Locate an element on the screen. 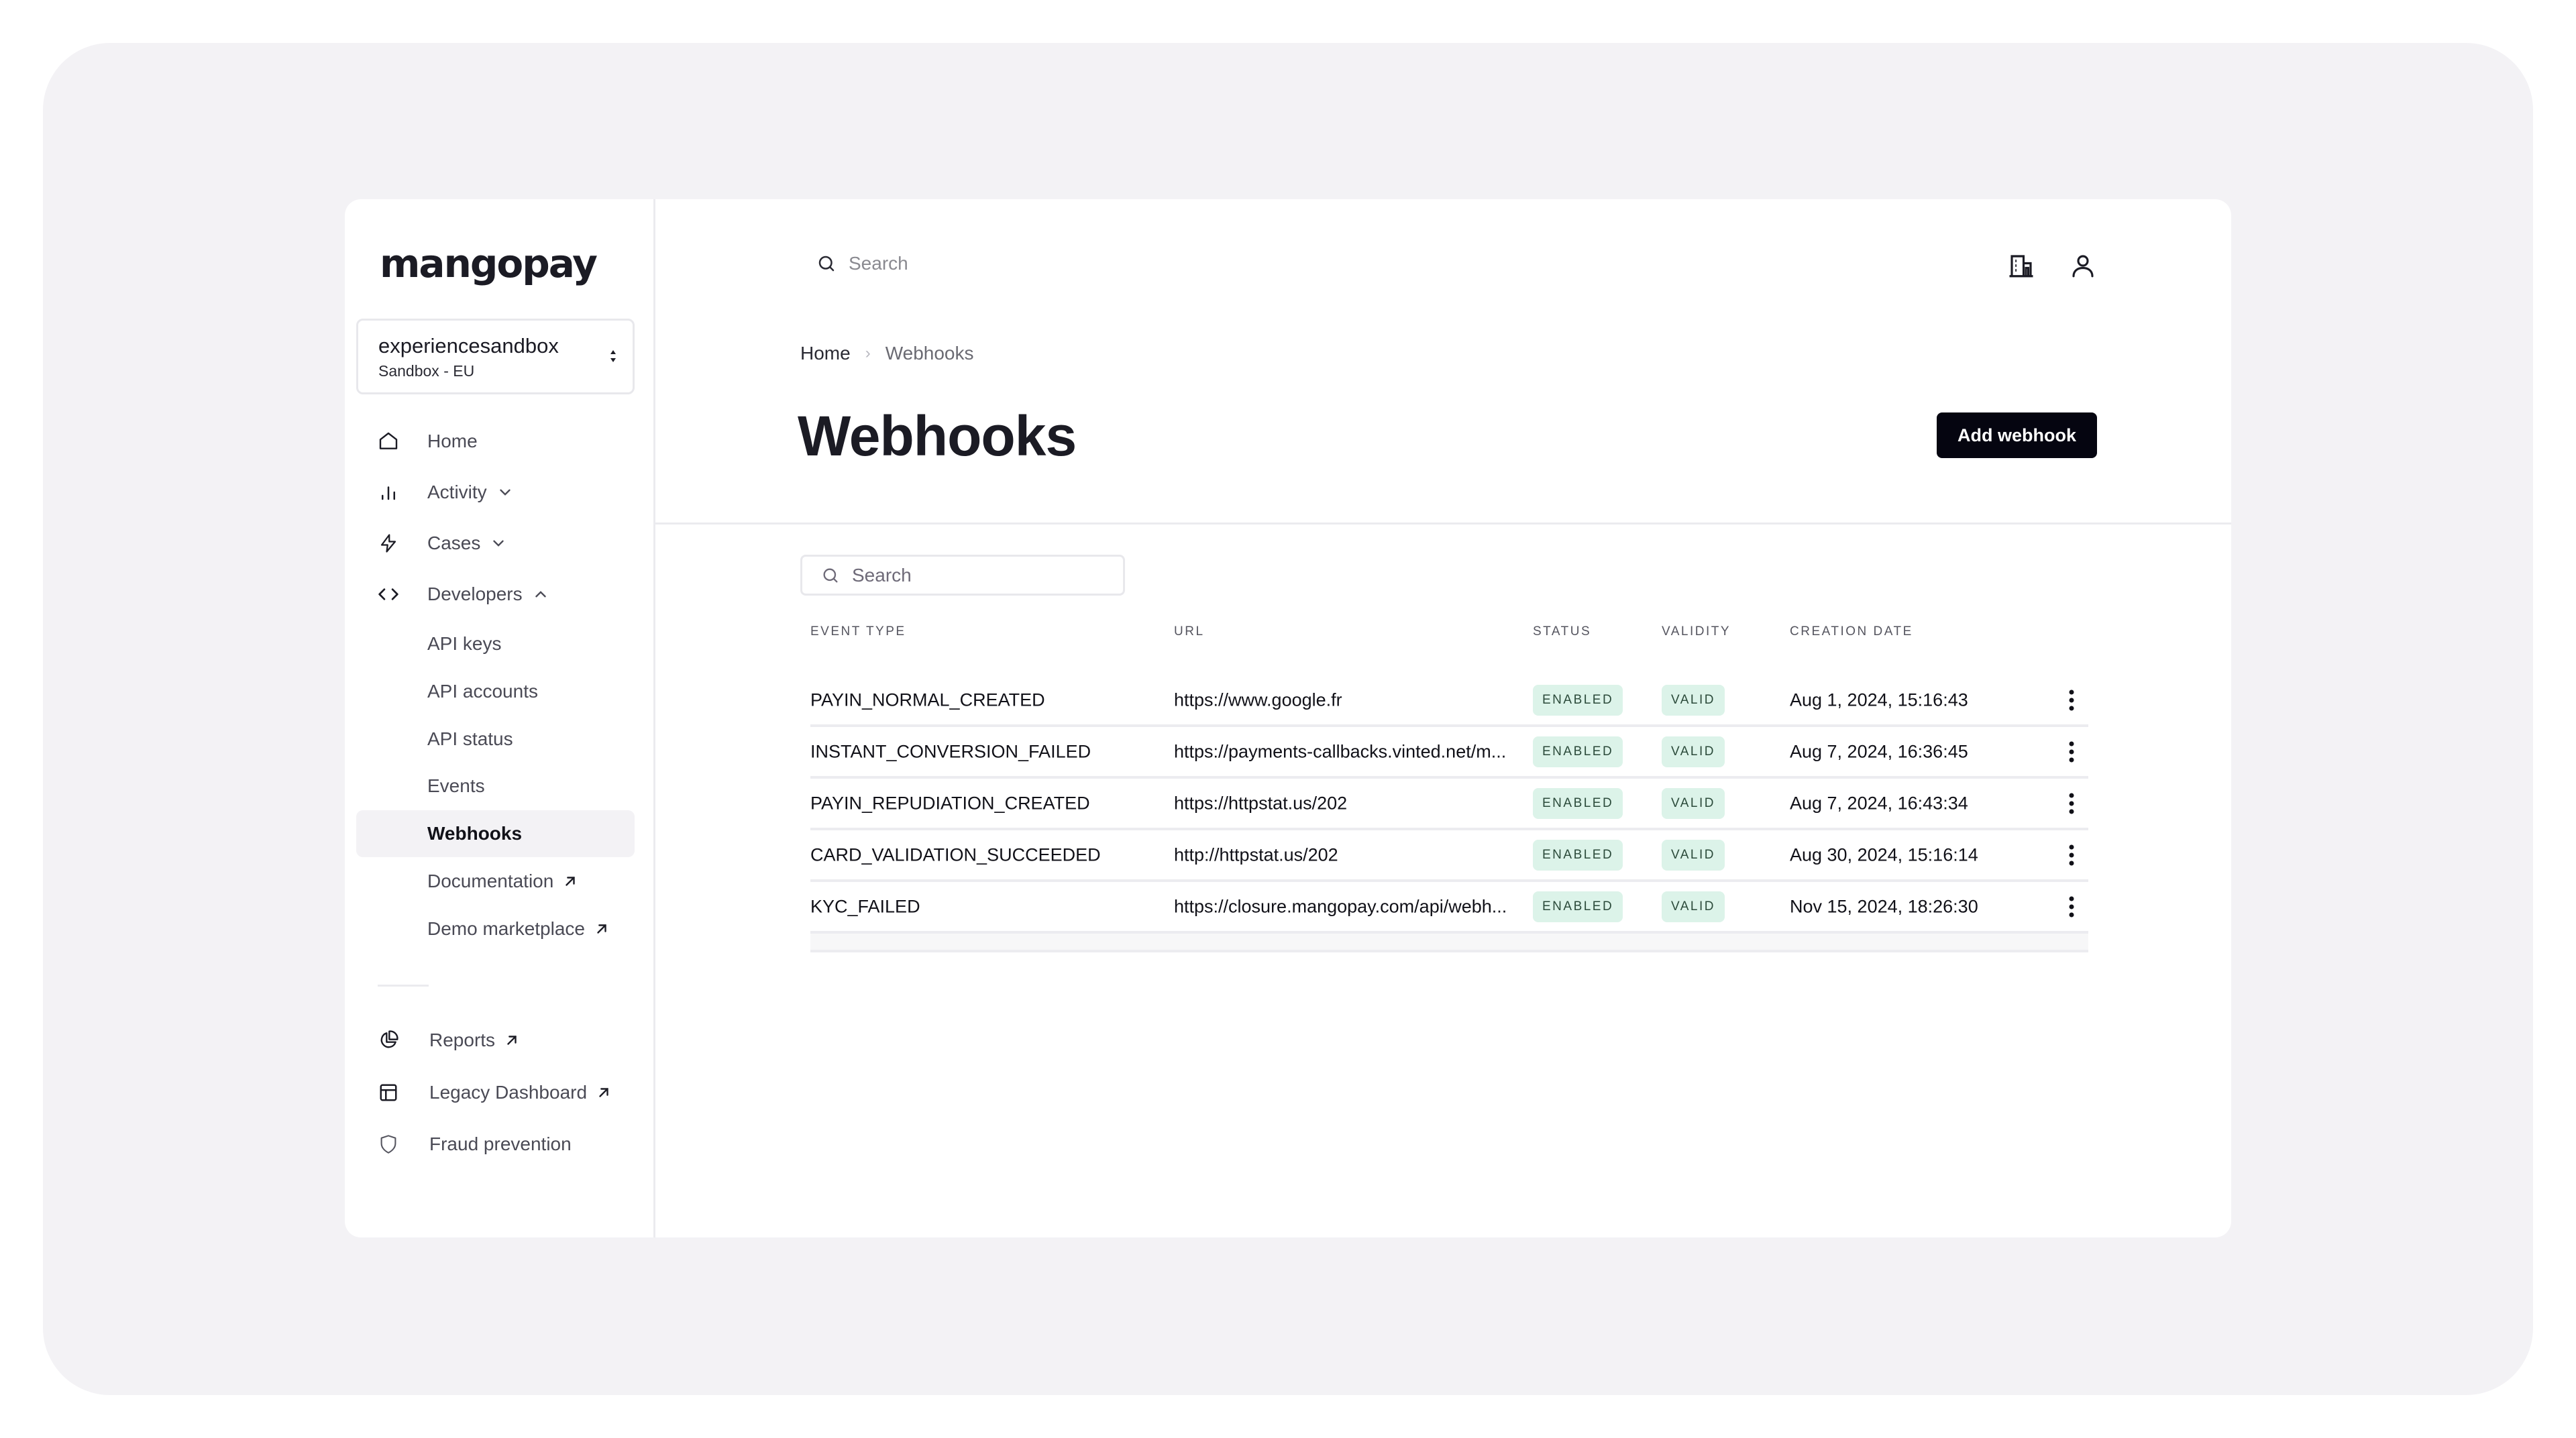  sidebar-item-documentation: Documentation is located at coordinates (495, 881).